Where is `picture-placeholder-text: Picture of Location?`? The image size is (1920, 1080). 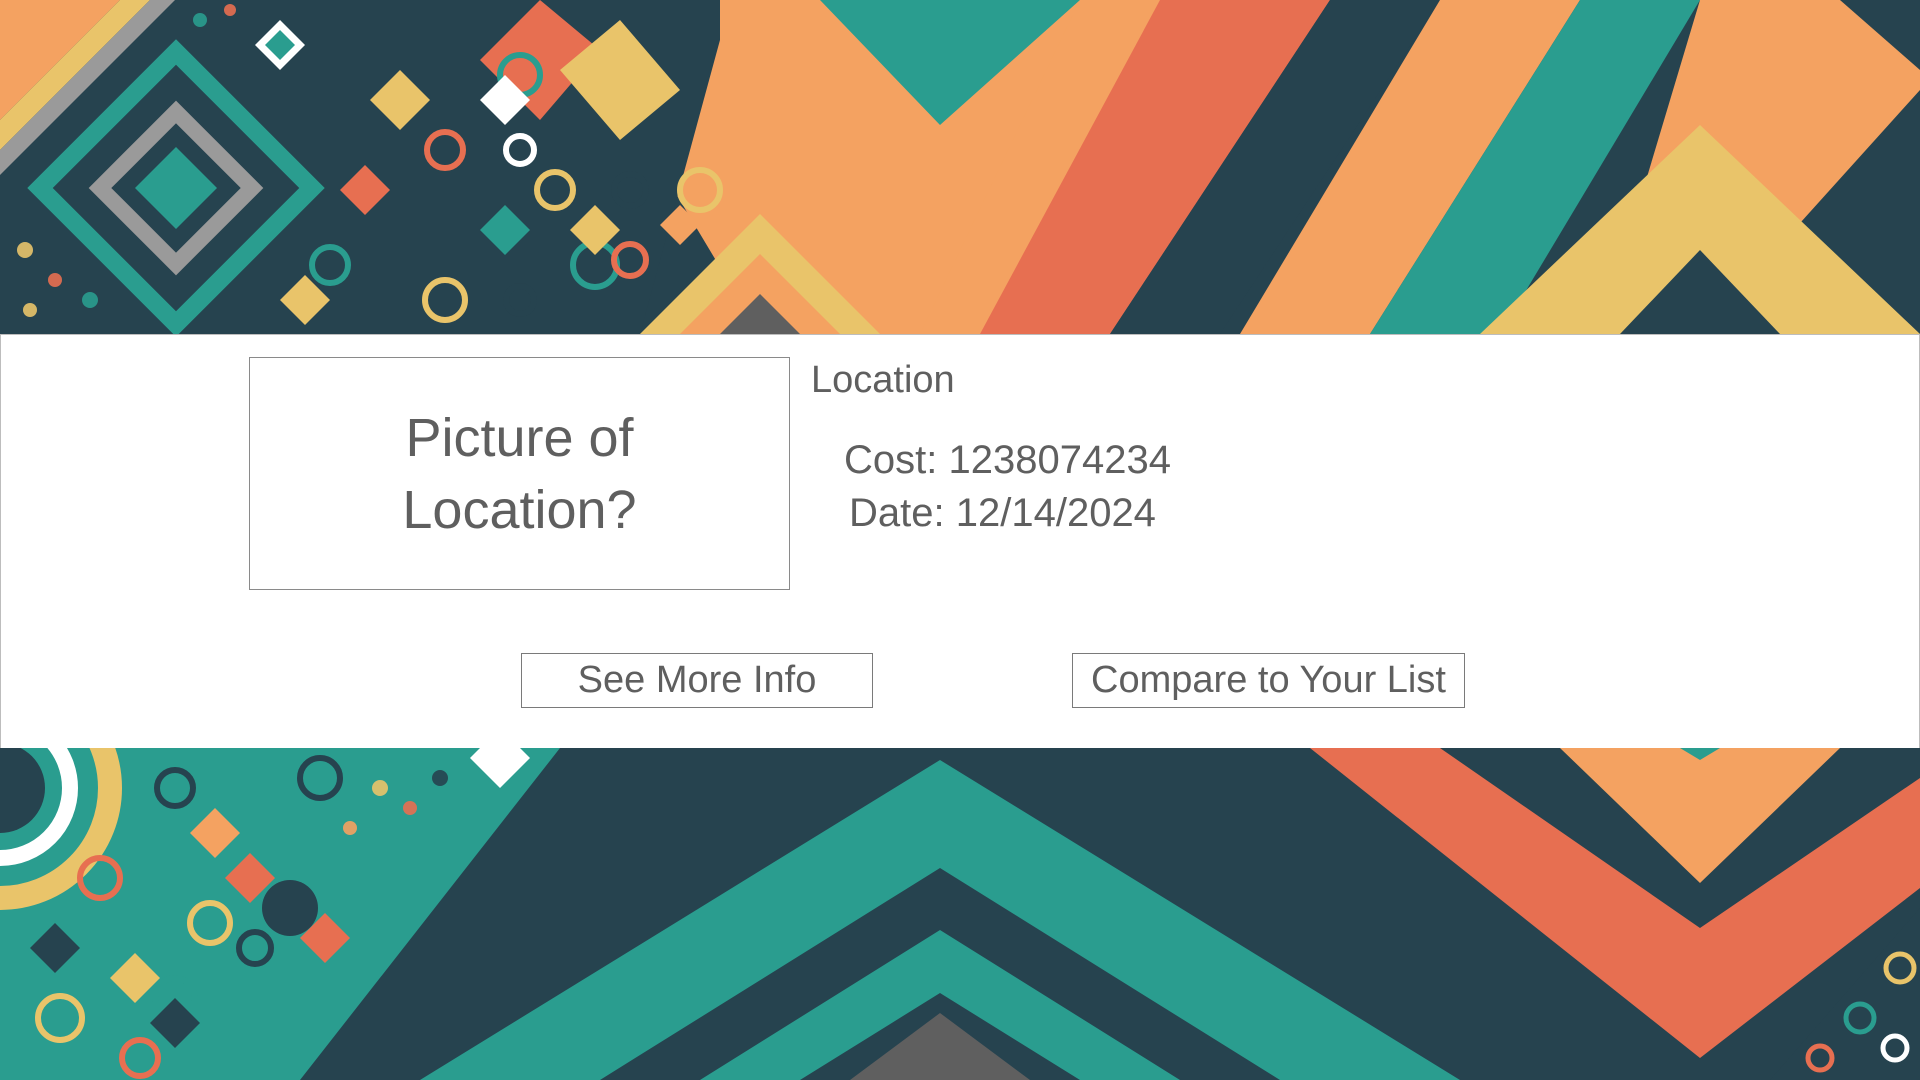 picture-placeholder-text: Picture of Location? is located at coordinates (519, 473).